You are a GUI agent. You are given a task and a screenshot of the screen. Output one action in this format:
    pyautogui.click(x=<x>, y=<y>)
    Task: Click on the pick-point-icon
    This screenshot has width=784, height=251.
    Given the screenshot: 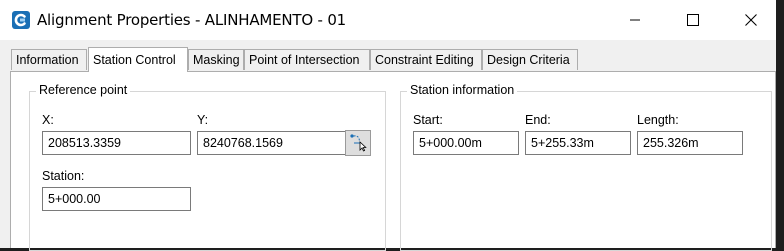 What is the action you would take?
    pyautogui.click(x=358, y=143)
    